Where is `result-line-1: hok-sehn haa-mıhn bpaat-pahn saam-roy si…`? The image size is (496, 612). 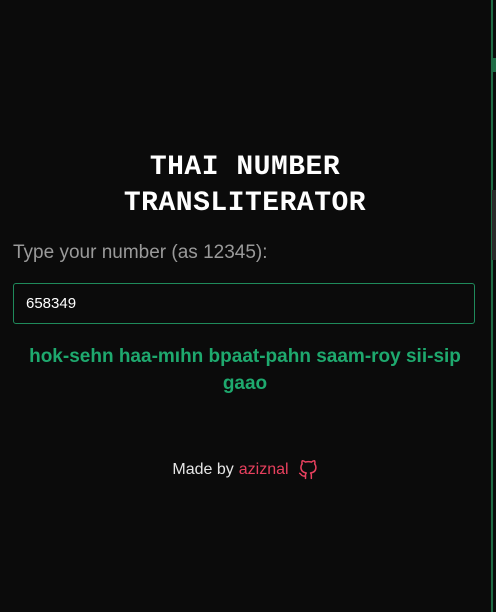 result-line-1: hok-sehn haa-mıhn bpaat-pahn saam-roy si… is located at coordinates (245, 356).